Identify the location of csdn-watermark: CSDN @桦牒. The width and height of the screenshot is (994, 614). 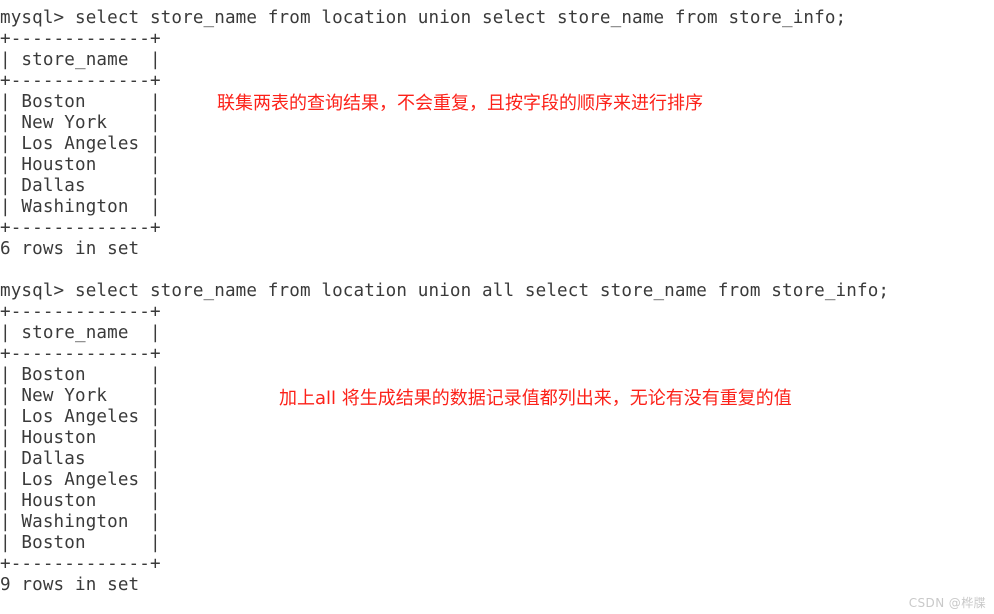
(947, 603).